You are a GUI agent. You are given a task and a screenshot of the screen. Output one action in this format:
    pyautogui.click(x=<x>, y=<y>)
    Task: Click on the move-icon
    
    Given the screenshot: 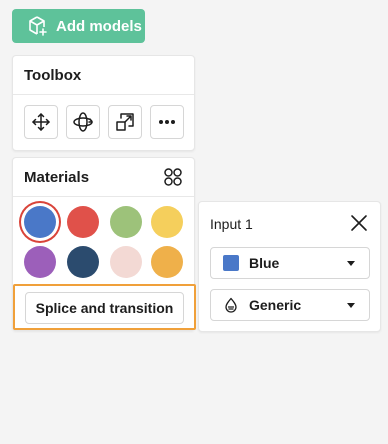 What is the action you would take?
    pyautogui.click(x=41, y=122)
    